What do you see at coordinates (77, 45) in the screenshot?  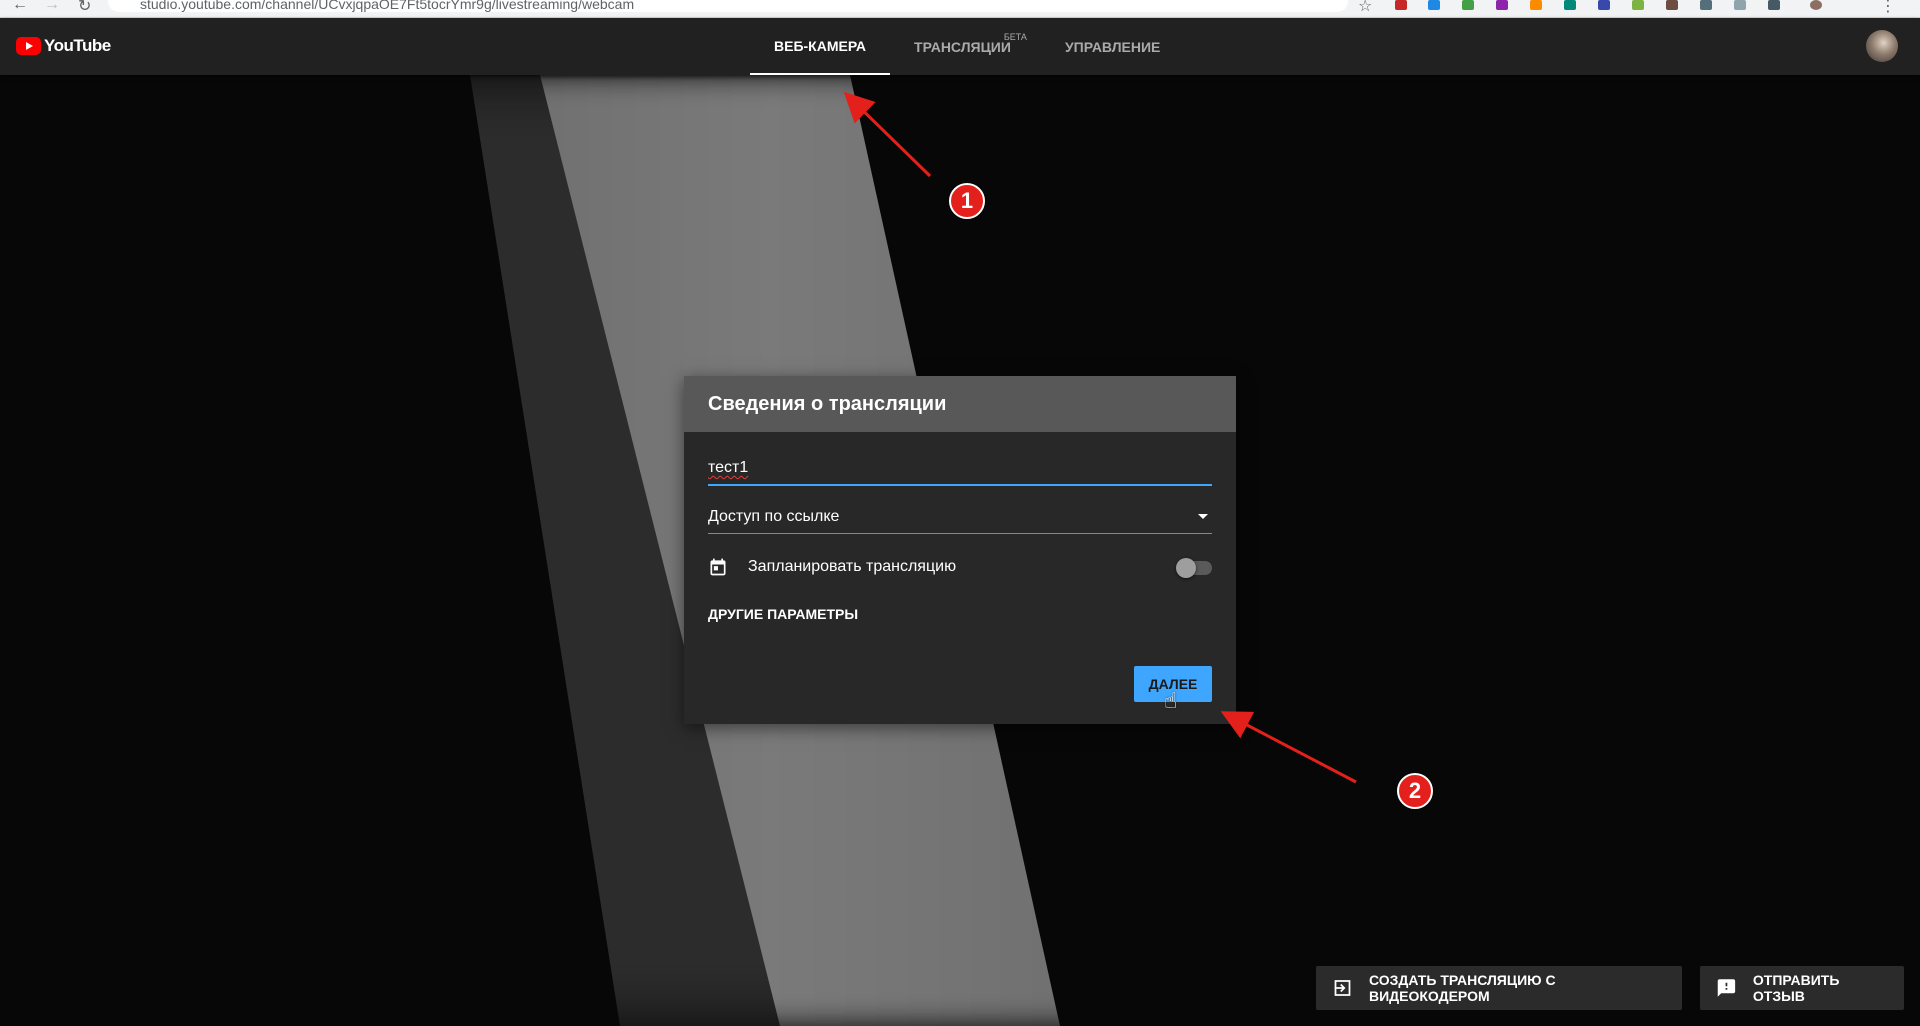 I see `logo-text: YouTube` at bounding box center [77, 45].